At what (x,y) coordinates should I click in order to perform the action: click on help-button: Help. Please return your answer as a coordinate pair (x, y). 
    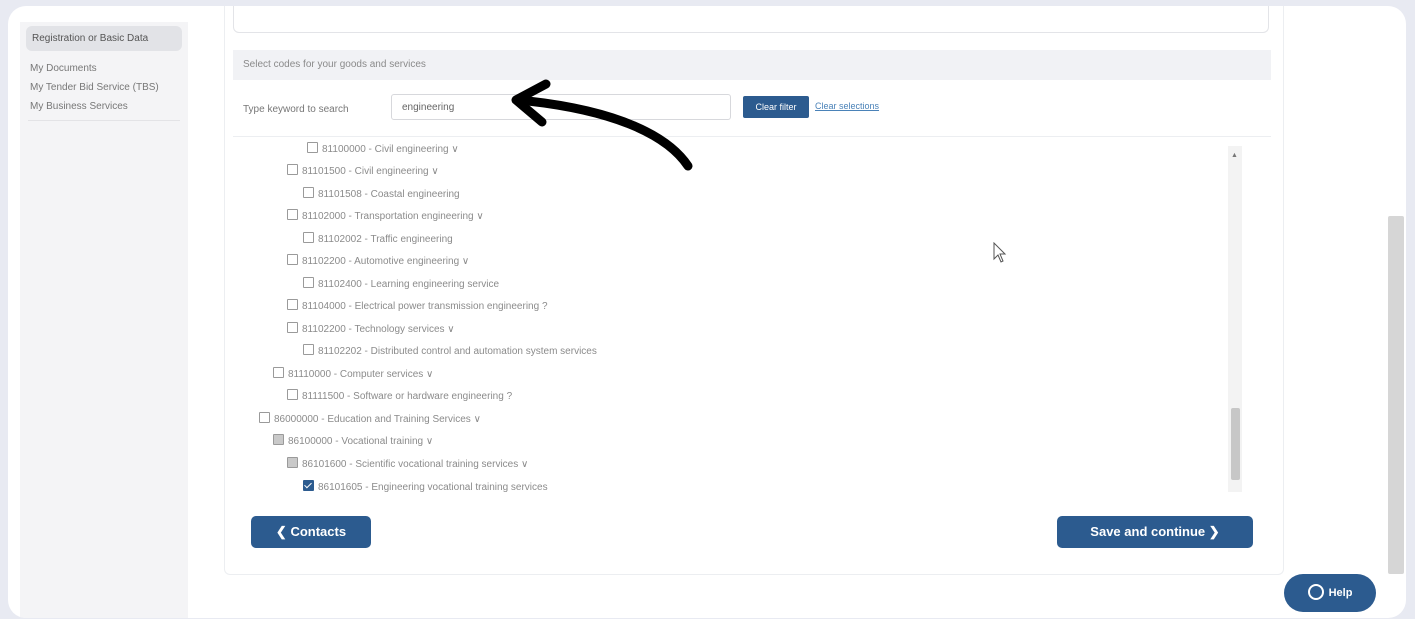
    Looking at the image, I should click on (1330, 593).